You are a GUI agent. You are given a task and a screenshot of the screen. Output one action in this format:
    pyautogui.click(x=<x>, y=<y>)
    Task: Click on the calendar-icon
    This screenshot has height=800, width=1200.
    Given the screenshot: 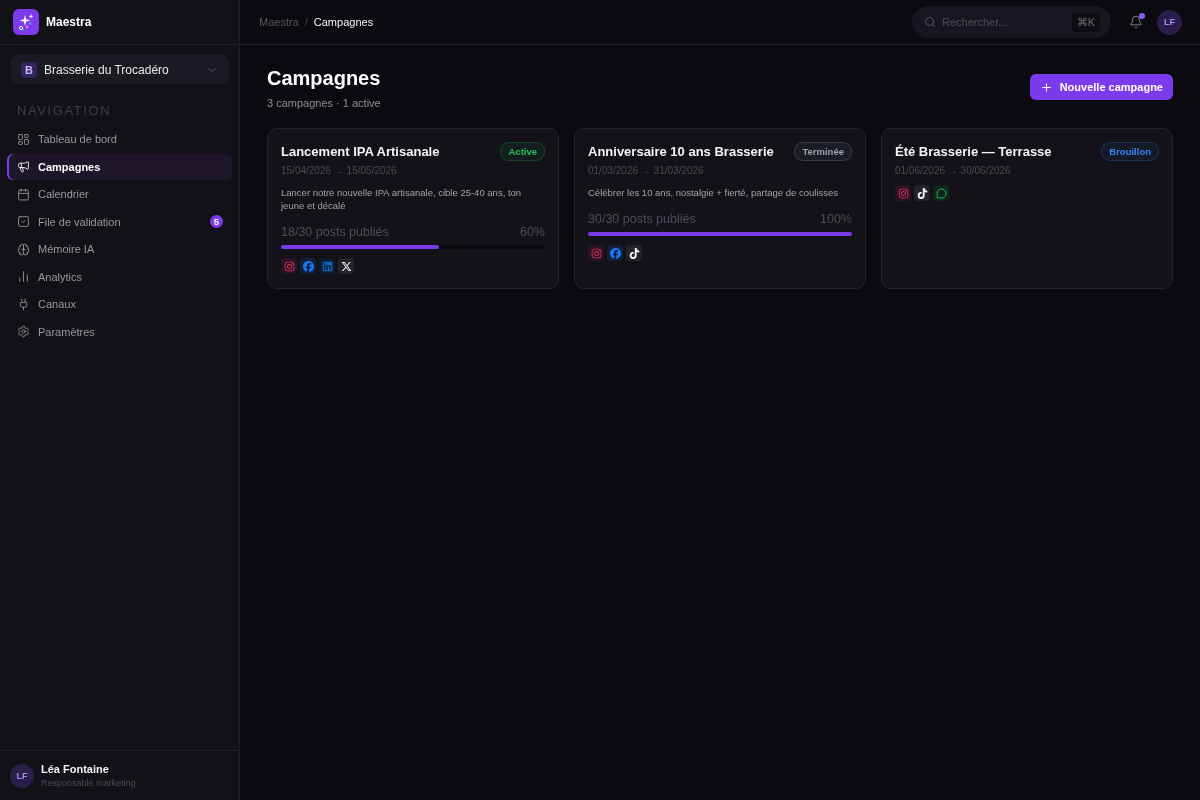 What is the action you would take?
    pyautogui.click(x=23, y=194)
    